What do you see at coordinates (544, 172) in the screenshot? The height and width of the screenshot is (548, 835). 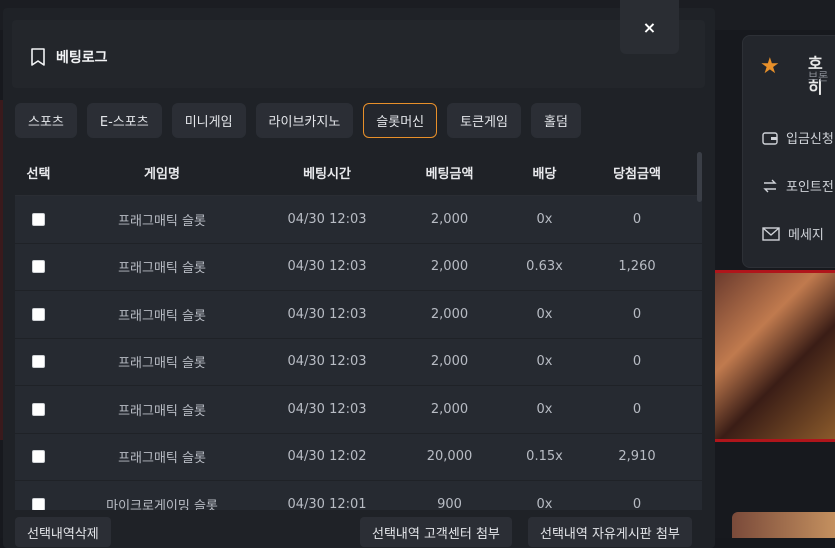 I see `column-odds: 배당` at bounding box center [544, 172].